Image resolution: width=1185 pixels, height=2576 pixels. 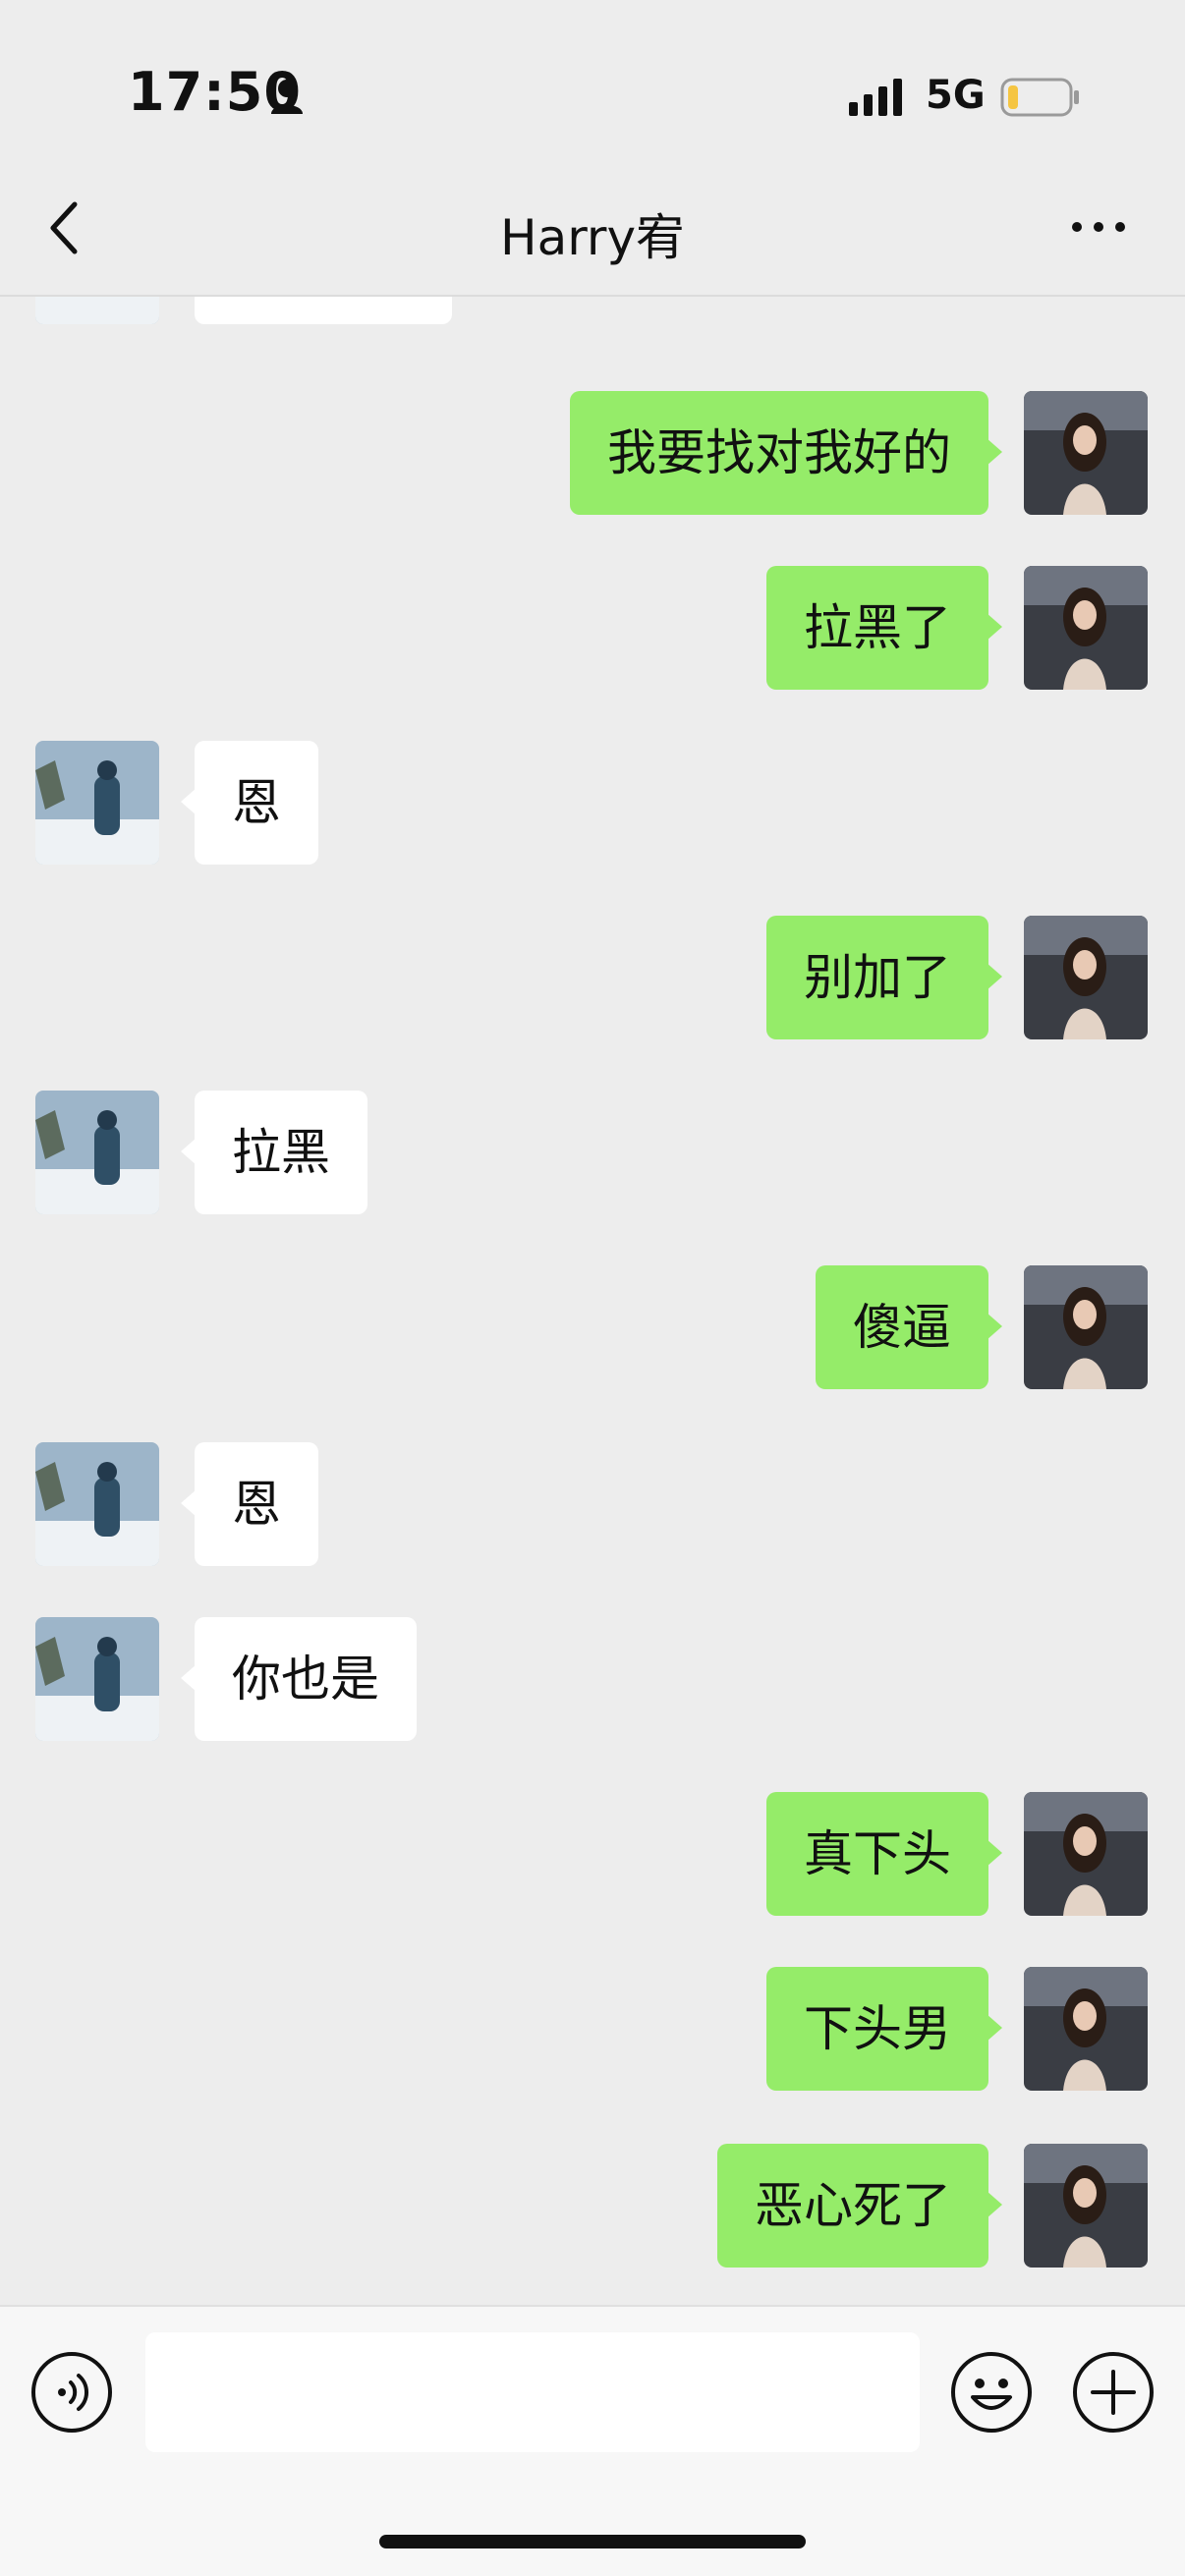 What do you see at coordinates (956, 95) in the screenshot?
I see `network-label: 5G` at bounding box center [956, 95].